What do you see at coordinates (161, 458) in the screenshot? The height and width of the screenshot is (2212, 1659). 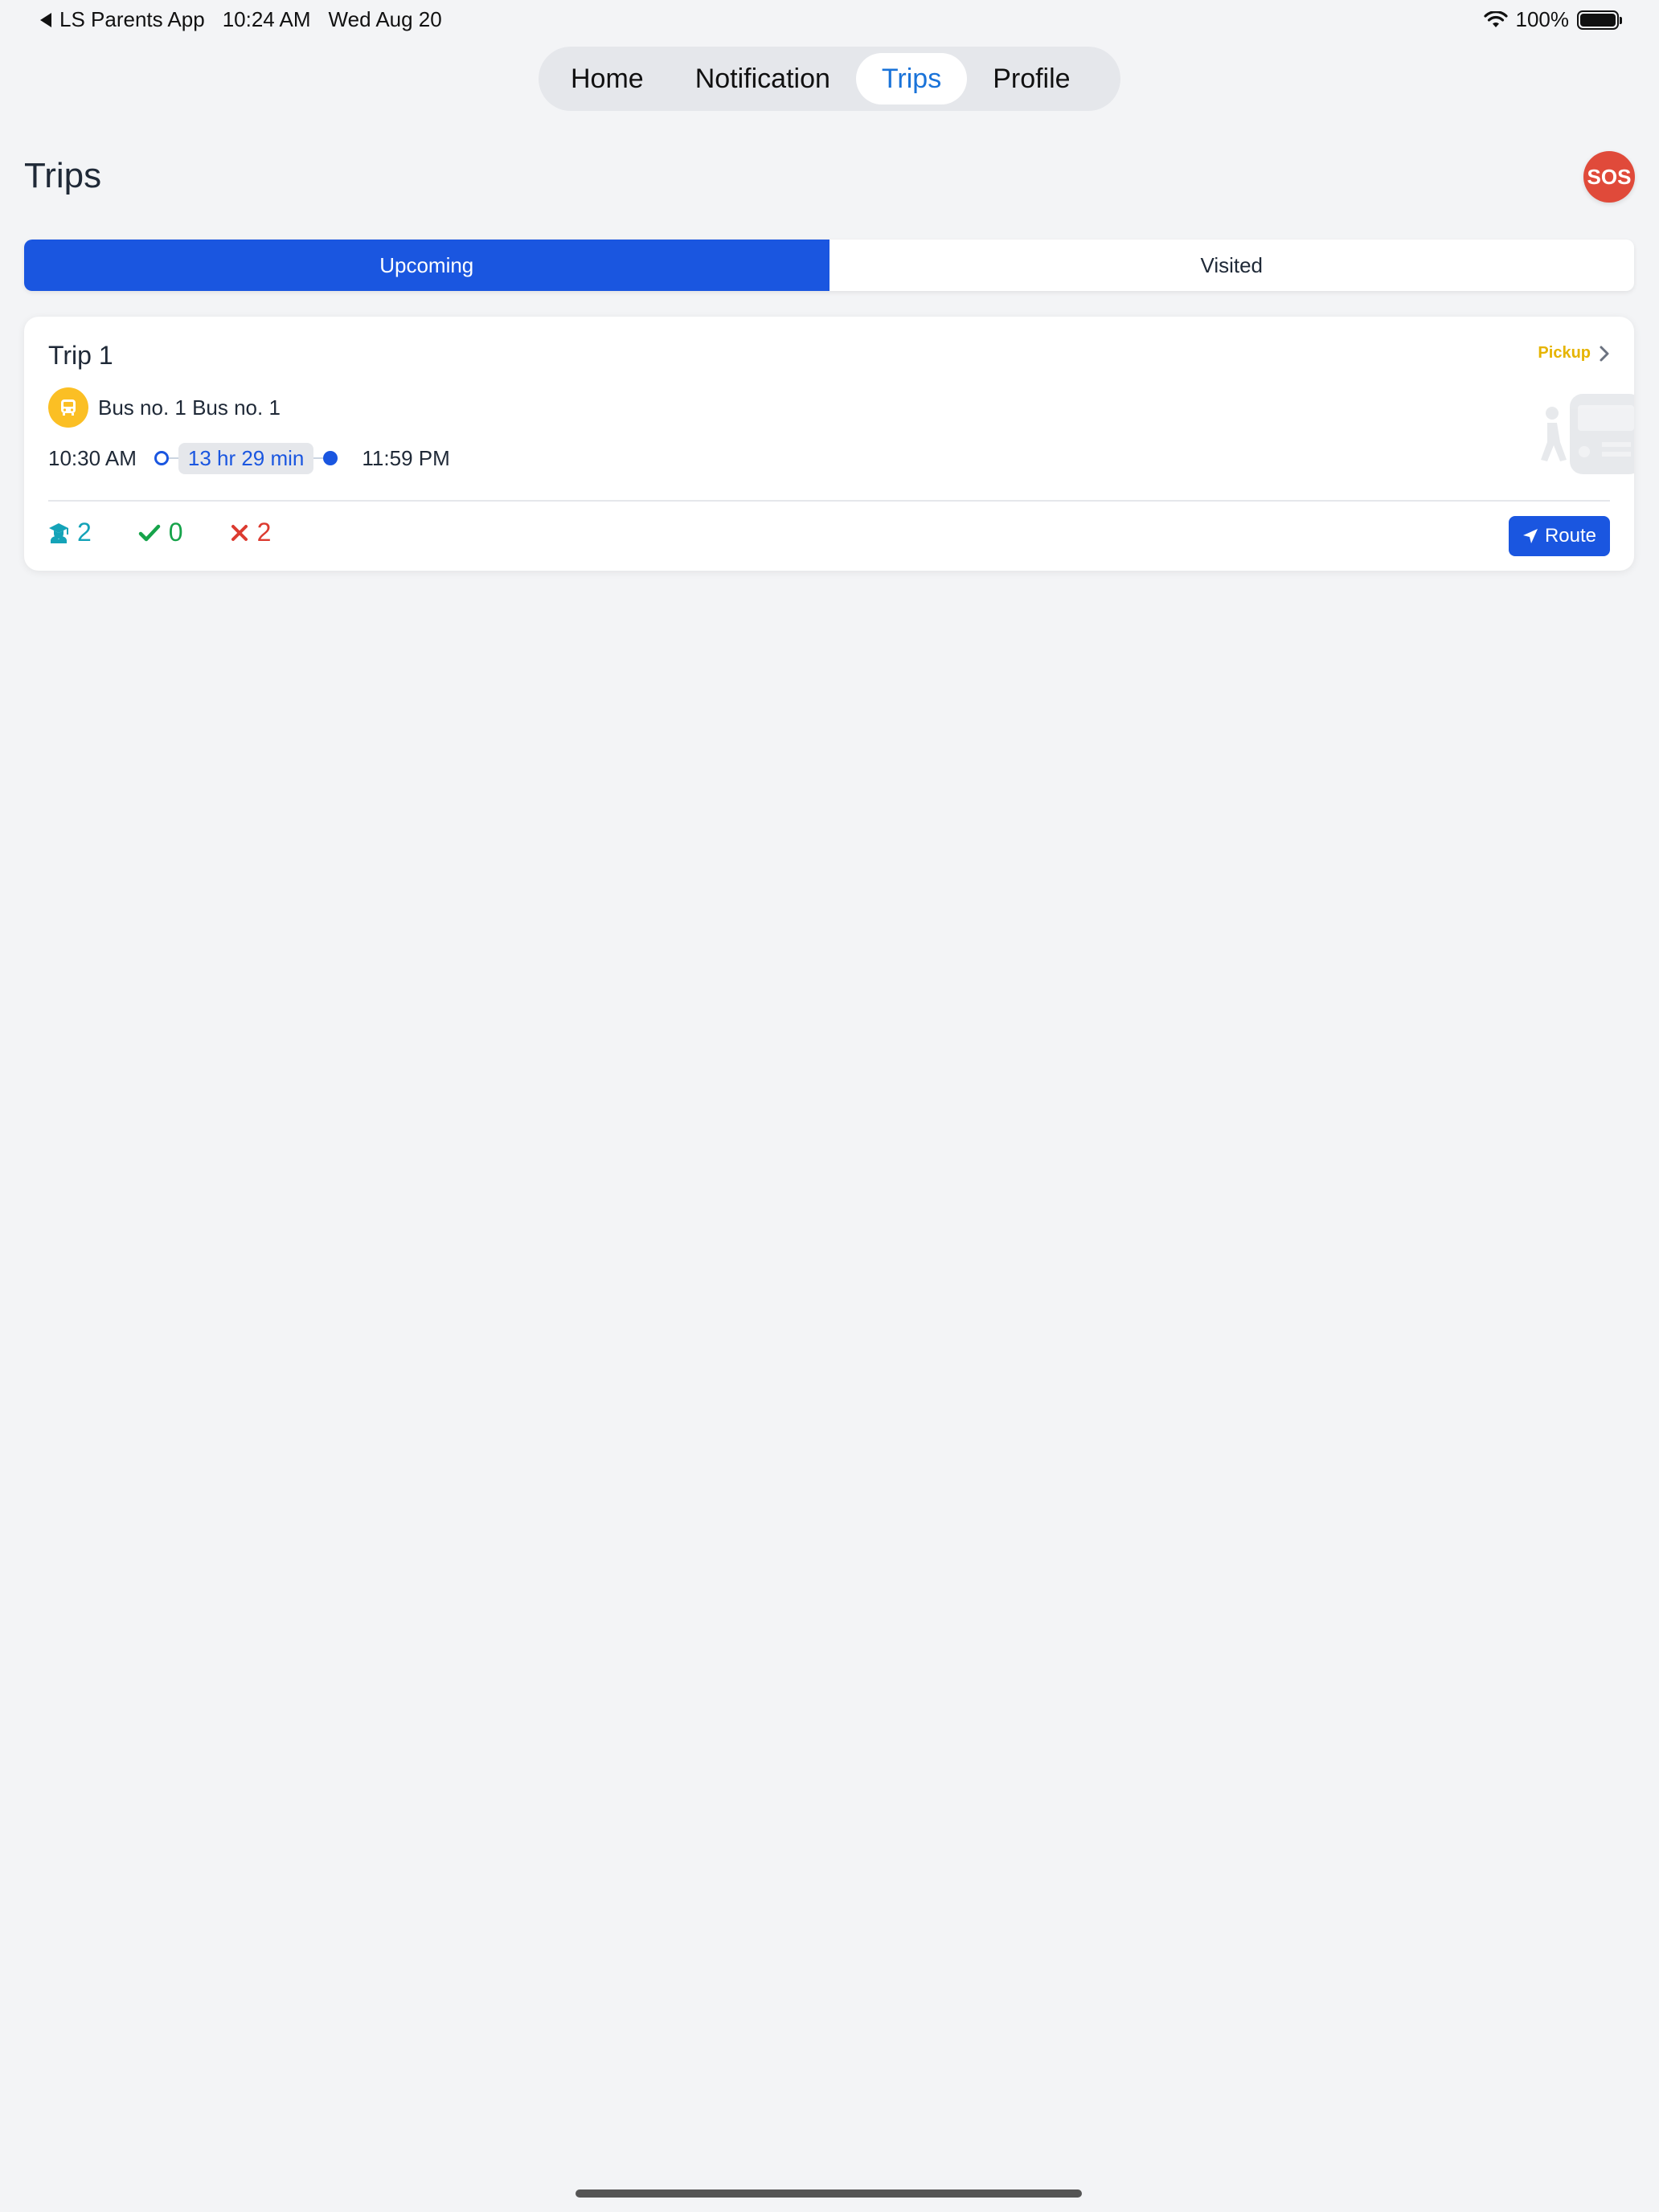 I see `start-point-icon` at bounding box center [161, 458].